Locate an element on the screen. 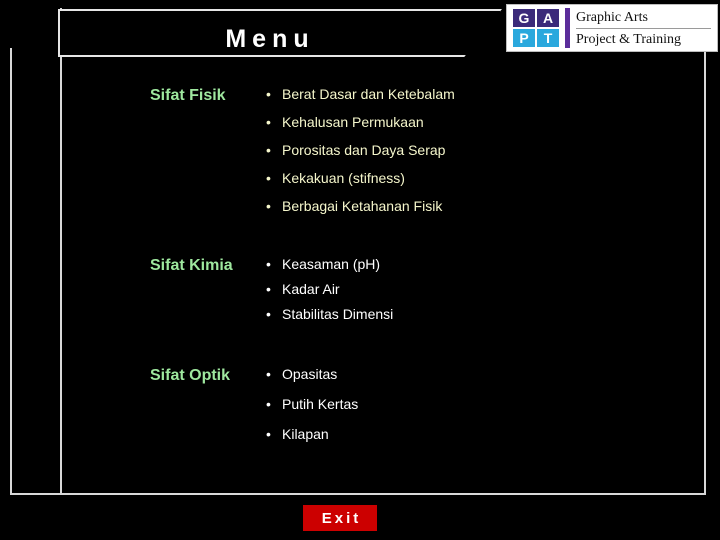 The image size is (720, 540). logo-letter-p: P is located at coordinates (524, 38).